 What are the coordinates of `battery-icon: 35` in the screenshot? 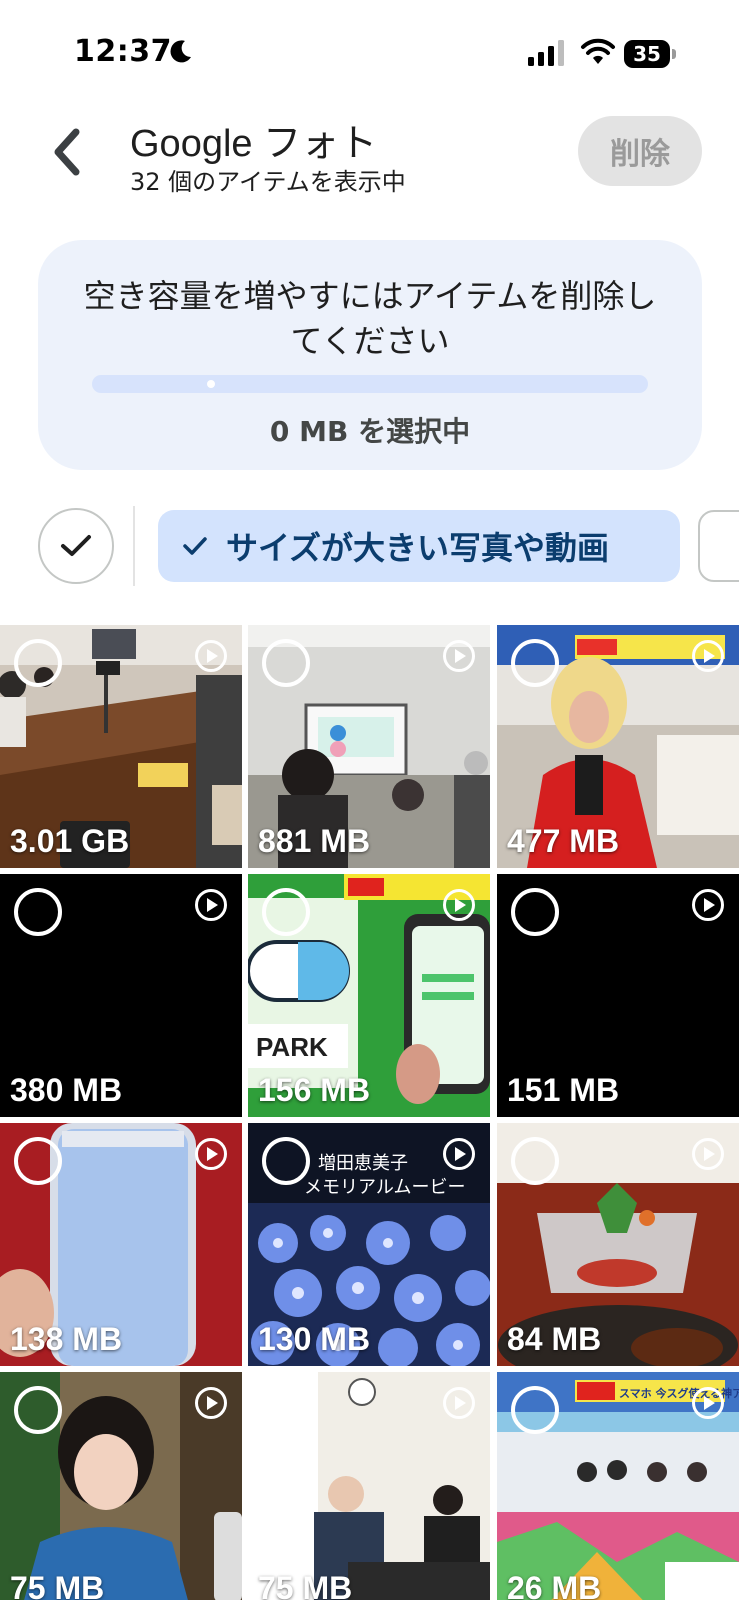 It's located at (650, 54).